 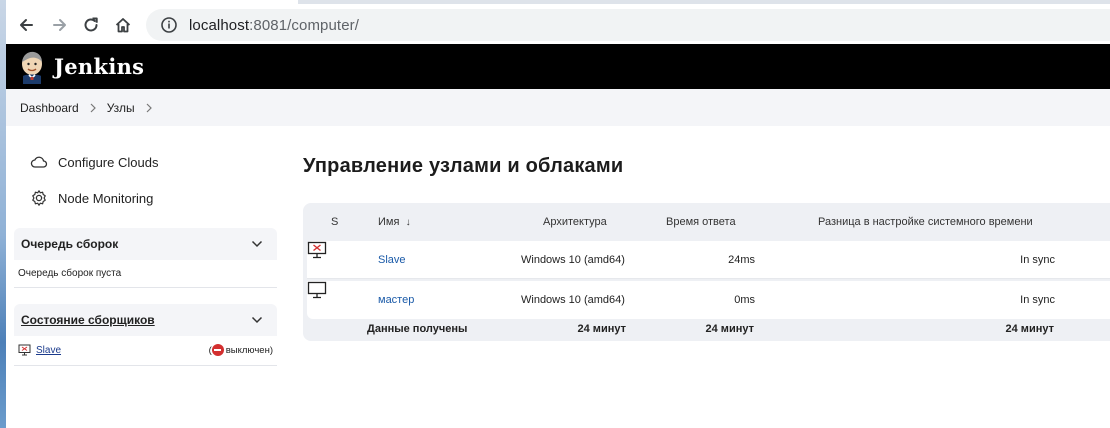 I want to click on build-queue-panel: Очередь сборок Очередь сборок пуста, so click(x=145, y=258).